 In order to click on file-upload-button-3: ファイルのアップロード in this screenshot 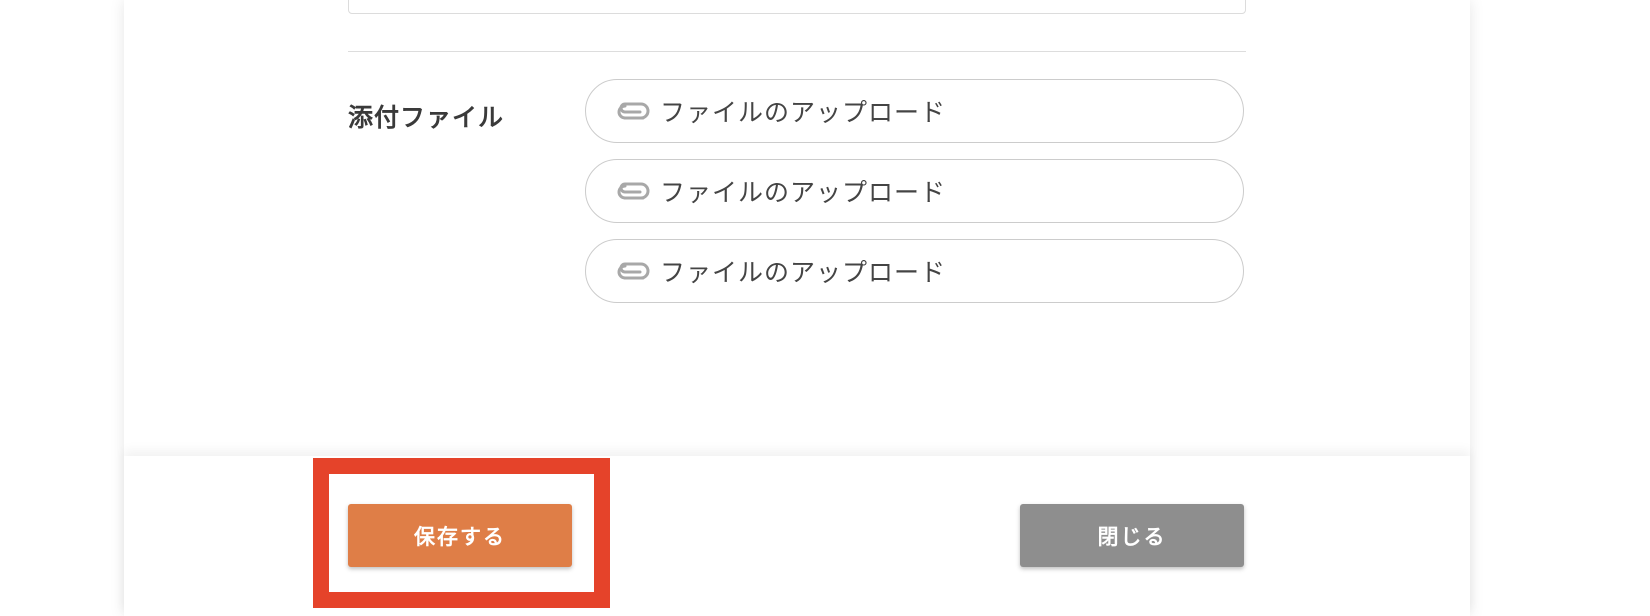, I will do `click(914, 271)`.